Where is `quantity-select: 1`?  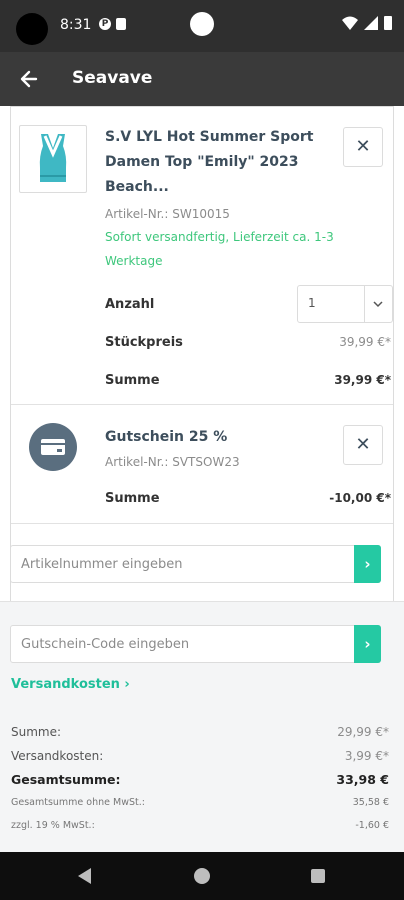 quantity-select: 1 is located at coordinates (345, 304).